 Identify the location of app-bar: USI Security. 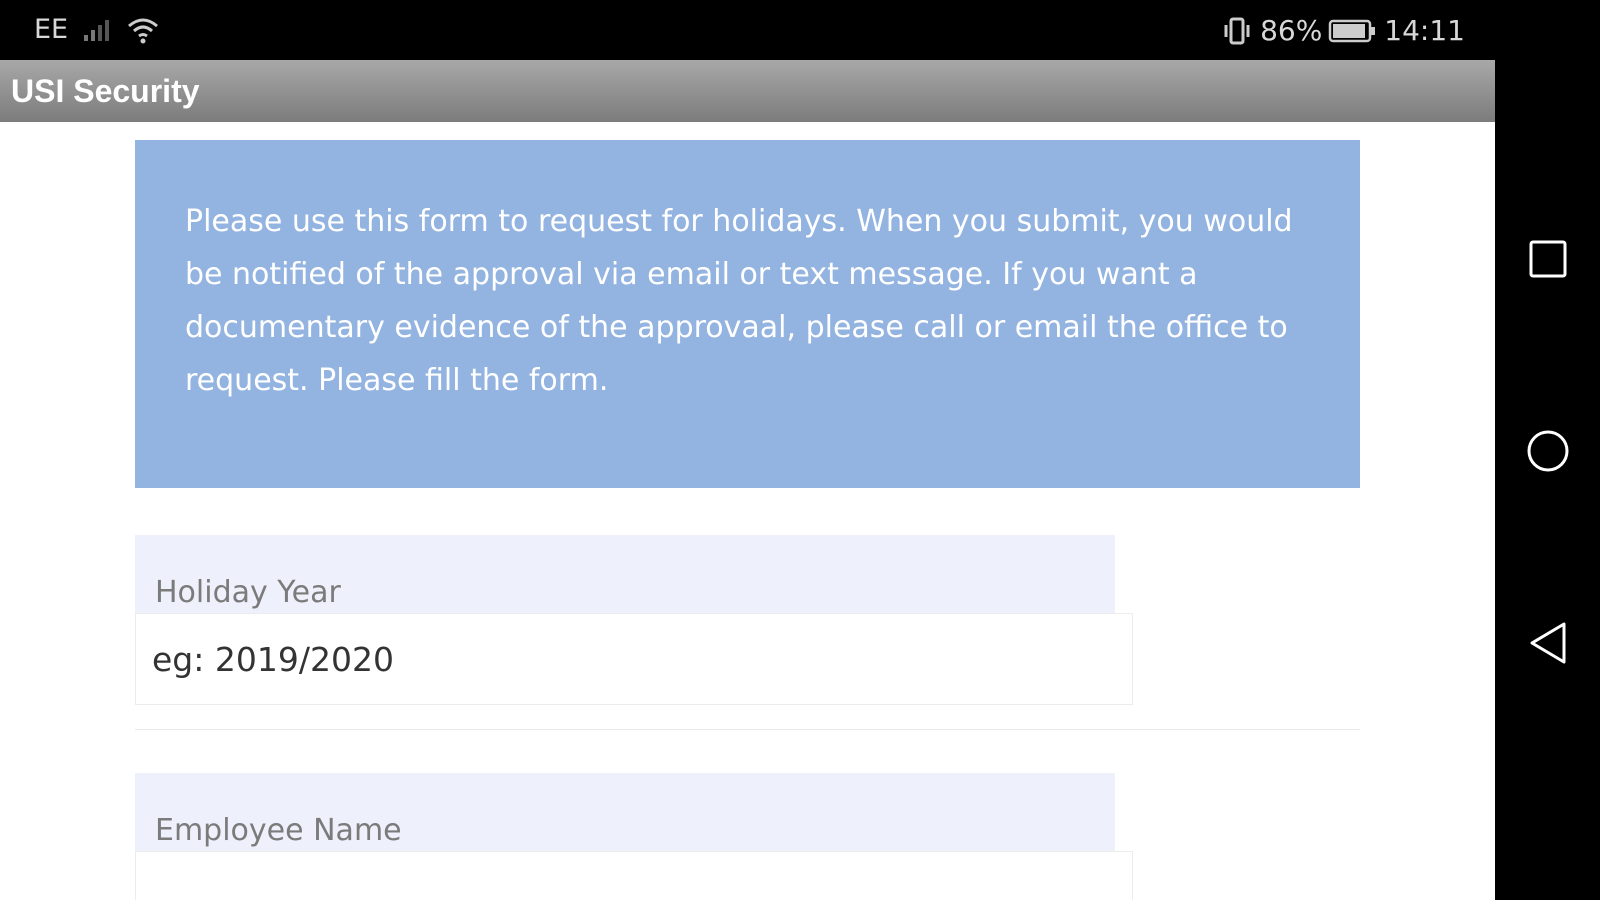
(747, 91).